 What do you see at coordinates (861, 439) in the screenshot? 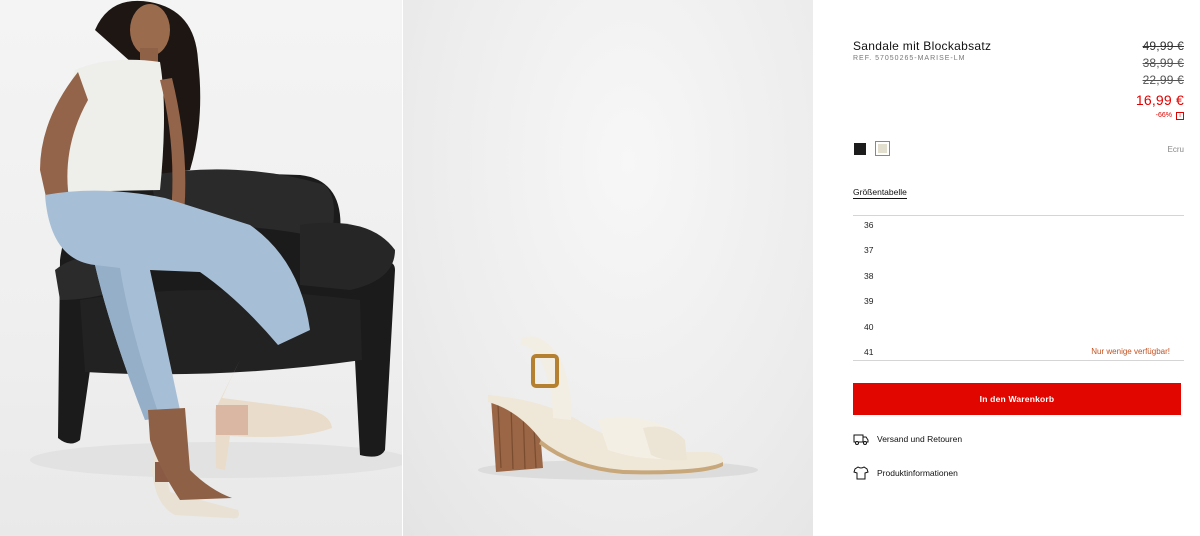
I see `truck-icon` at bounding box center [861, 439].